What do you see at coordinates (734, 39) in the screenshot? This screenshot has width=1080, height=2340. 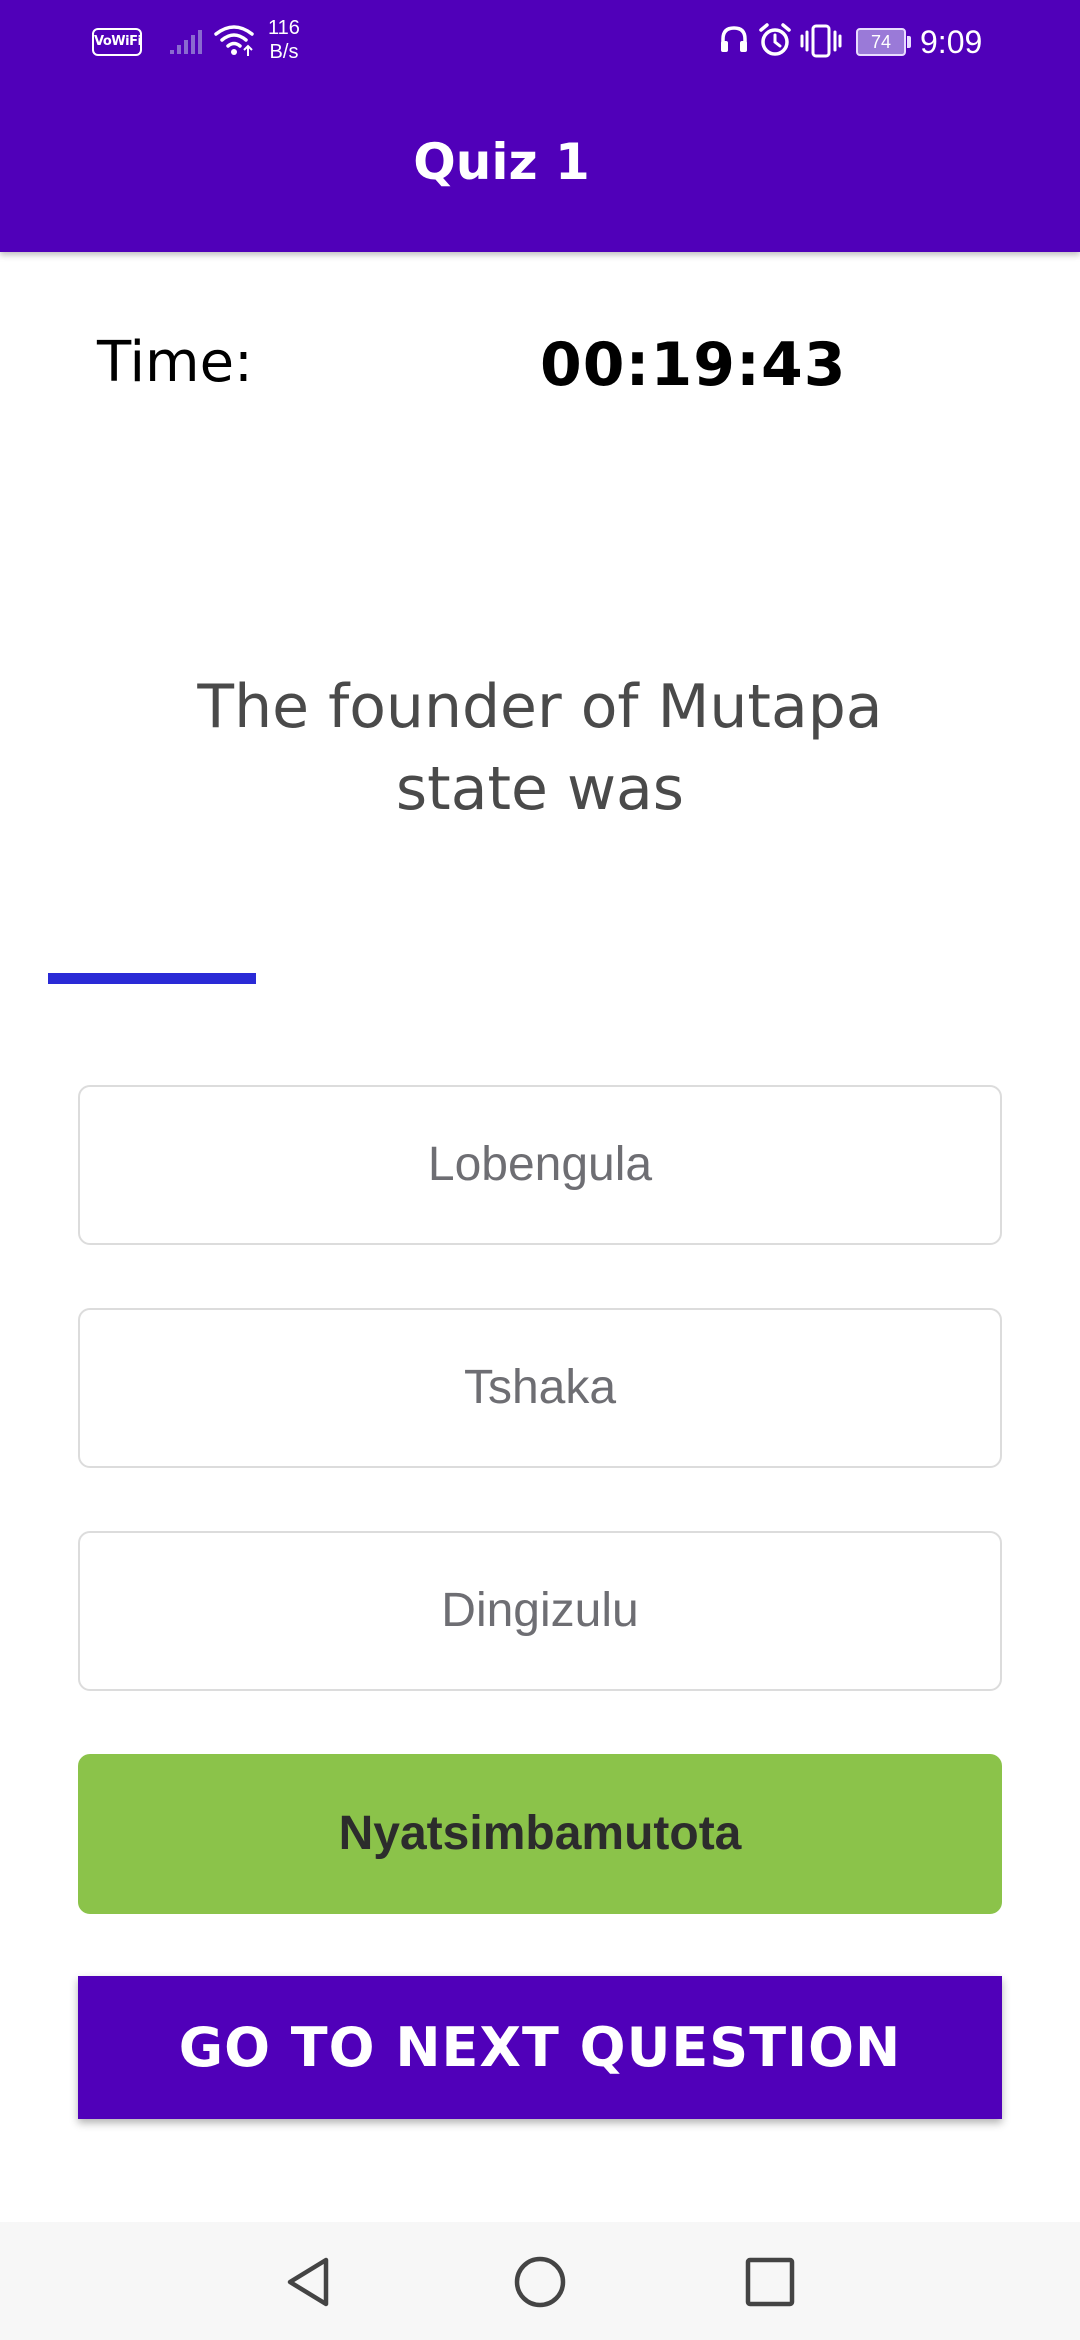 I see `headset-icon` at bounding box center [734, 39].